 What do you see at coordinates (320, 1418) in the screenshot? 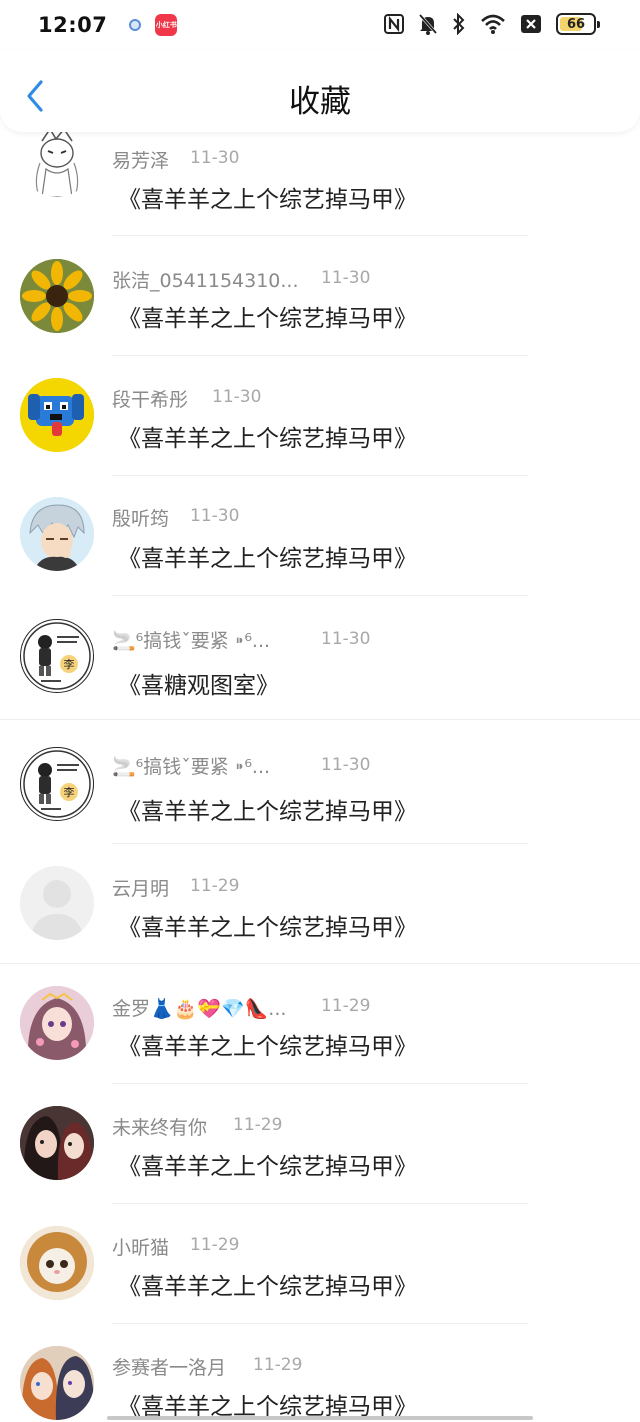
I see `home-indicator` at bounding box center [320, 1418].